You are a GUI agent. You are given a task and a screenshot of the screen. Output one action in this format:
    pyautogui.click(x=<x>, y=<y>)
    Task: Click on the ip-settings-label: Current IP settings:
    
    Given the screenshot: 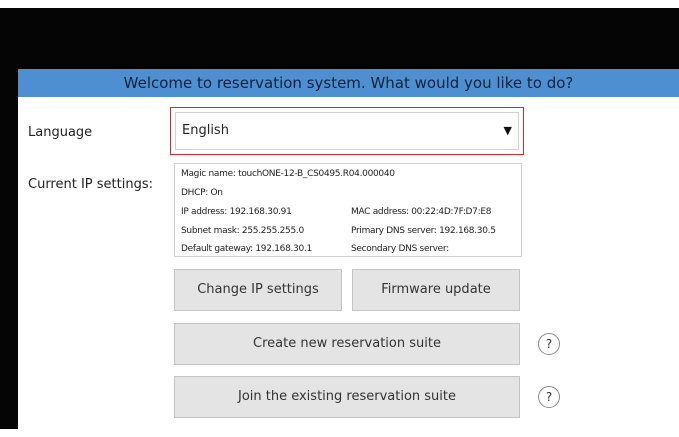 What is the action you would take?
    pyautogui.click(x=90, y=184)
    